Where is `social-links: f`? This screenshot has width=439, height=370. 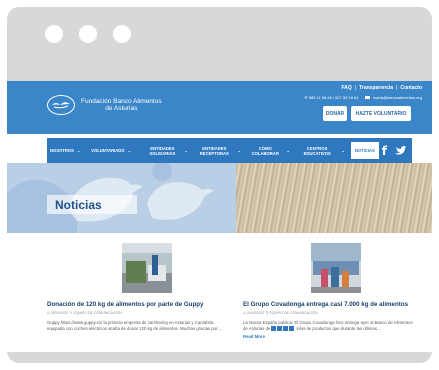
social-links: f is located at coordinates (397, 151).